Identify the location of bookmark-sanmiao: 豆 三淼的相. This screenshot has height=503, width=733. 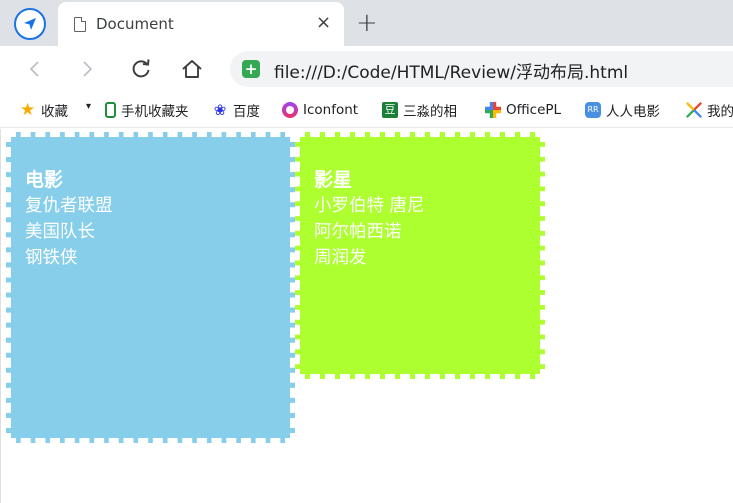
(419, 110).